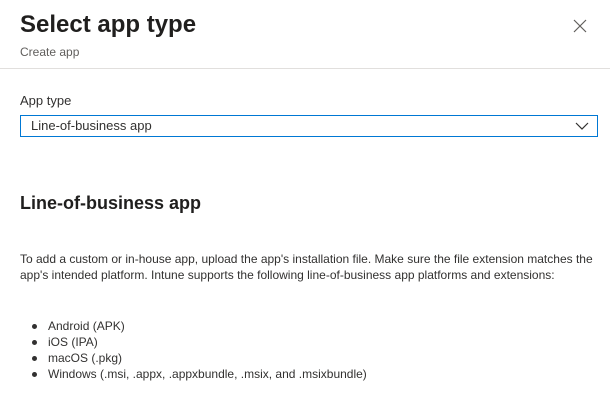 The width and height of the screenshot is (610, 396). Describe the element at coordinates (91, 125) in the screenshot. I see `app-type-selected-value: Line-of-business app` at that location.